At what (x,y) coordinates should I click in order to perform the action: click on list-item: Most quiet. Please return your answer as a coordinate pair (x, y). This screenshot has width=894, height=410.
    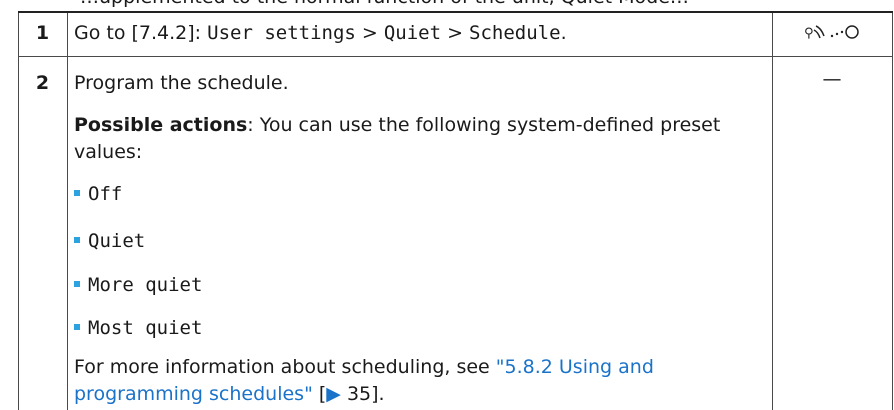
    Looking at the image, I should click on (419, 328).